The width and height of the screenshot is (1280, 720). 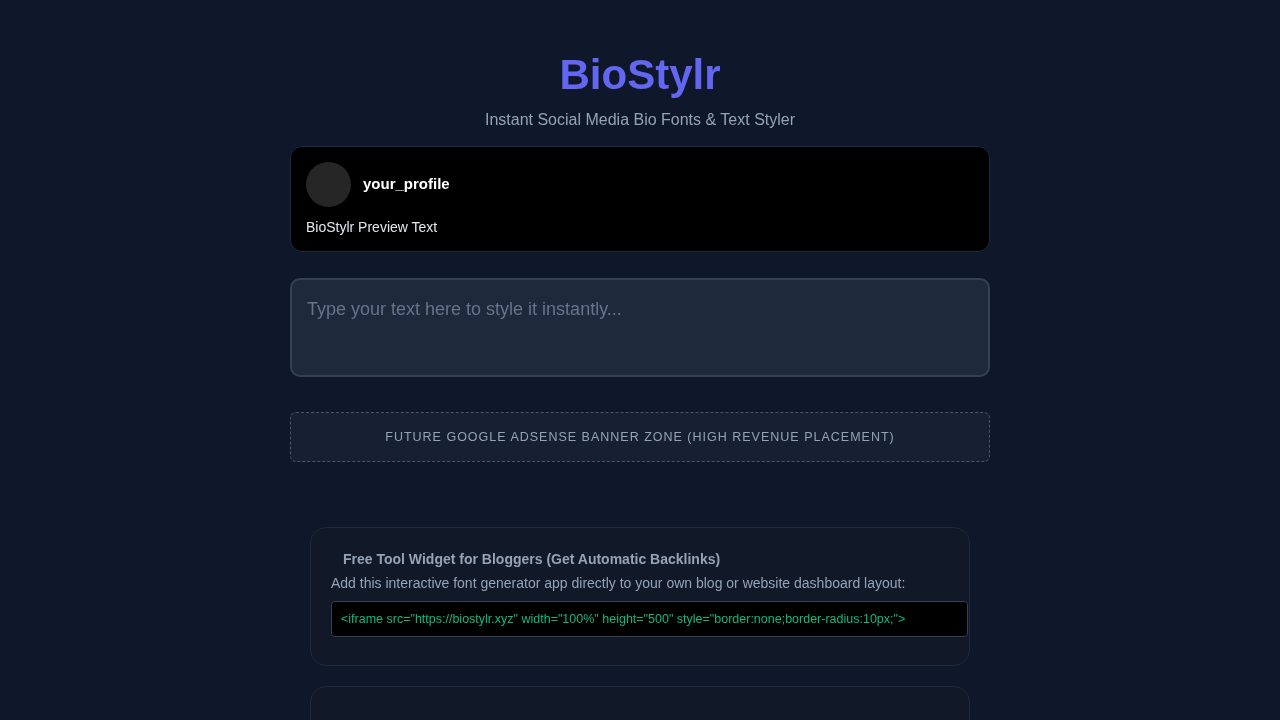 What do you see at coordinates (640, 120) in the screenshot?
I see `site-subtitle: Instant Social Media Bio Fonts & Text Styler` at bounding box center [640, 120].